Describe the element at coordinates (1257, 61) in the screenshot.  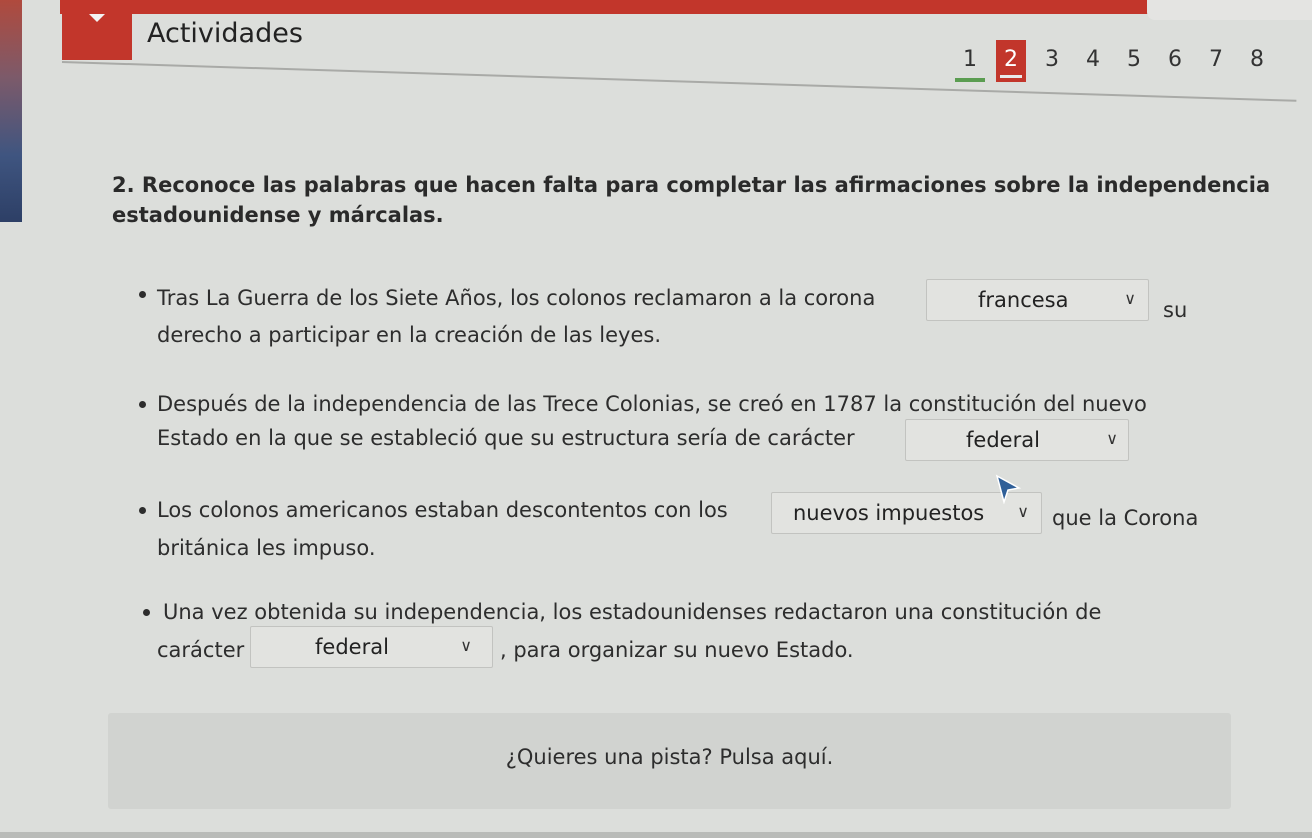
I see `page-button-8: 8` at that location.